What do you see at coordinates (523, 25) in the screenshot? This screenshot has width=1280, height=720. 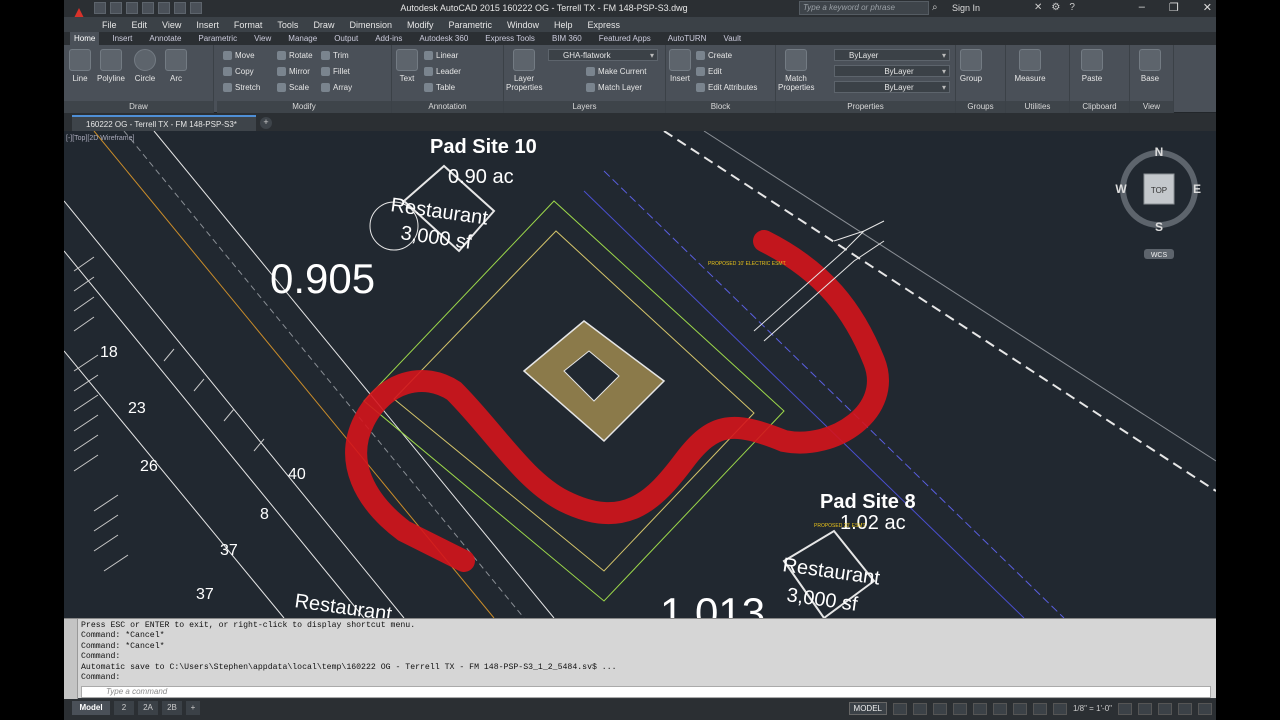 I see `menu-window: Window` at bounding box center [523, 25].